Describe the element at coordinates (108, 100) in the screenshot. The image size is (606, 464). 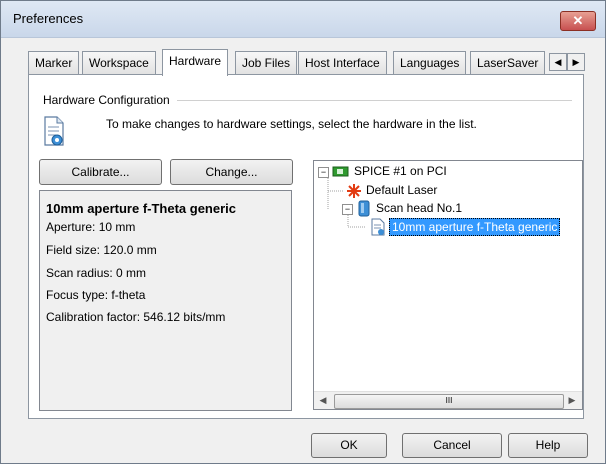
I see `group-label: Hardware Configuration` at that location.